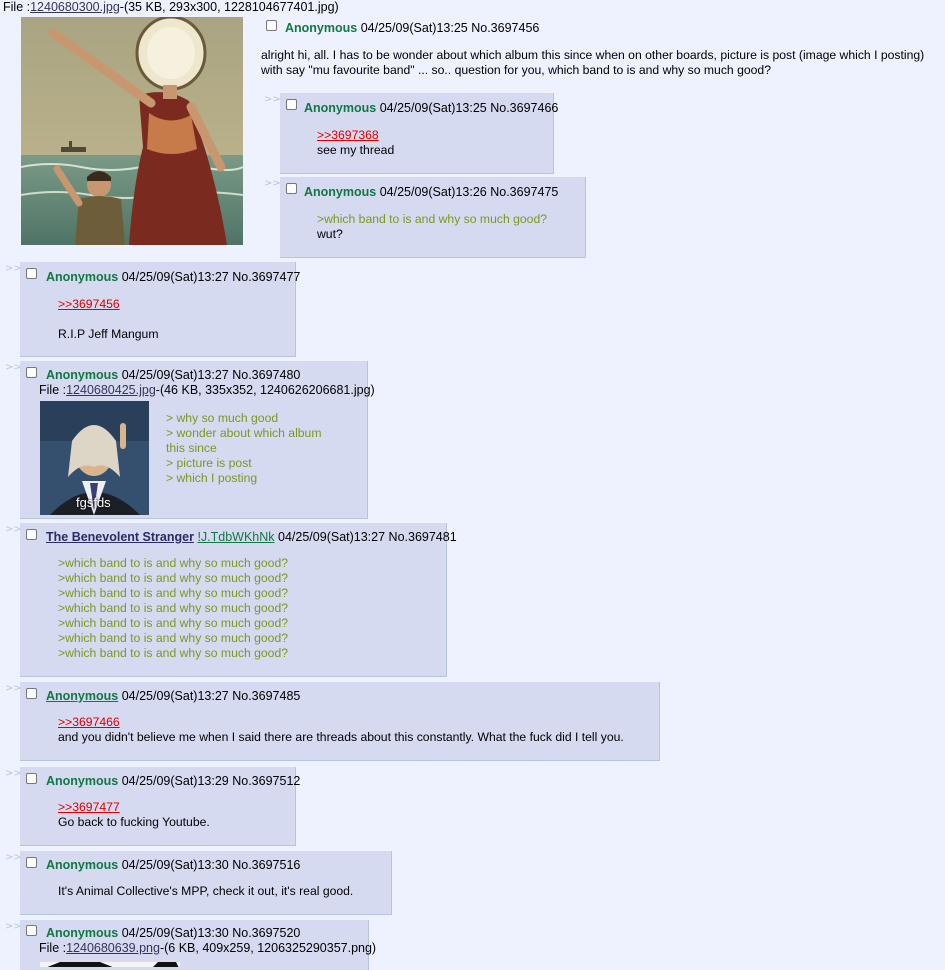  I want to click on reply-header: Anonymous 04/25/09(Sat)13:25 No.3697466, so click(431, 108).